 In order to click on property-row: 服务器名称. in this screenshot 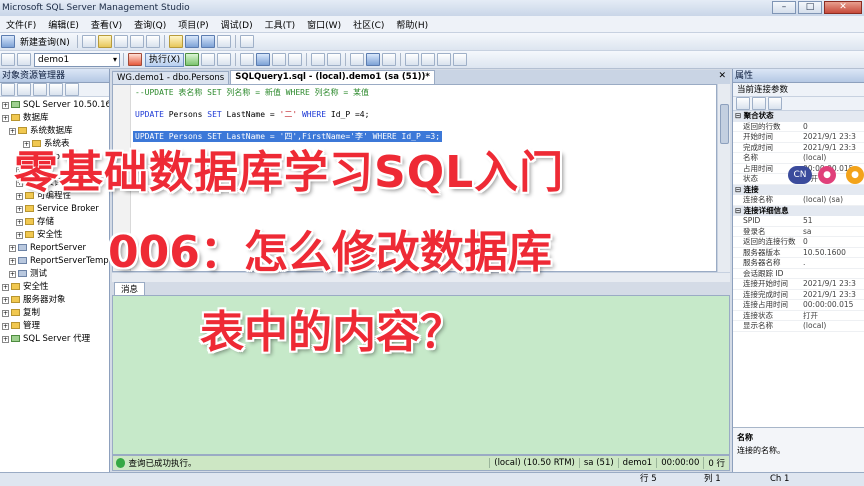, I will do `click(798, 263)`.